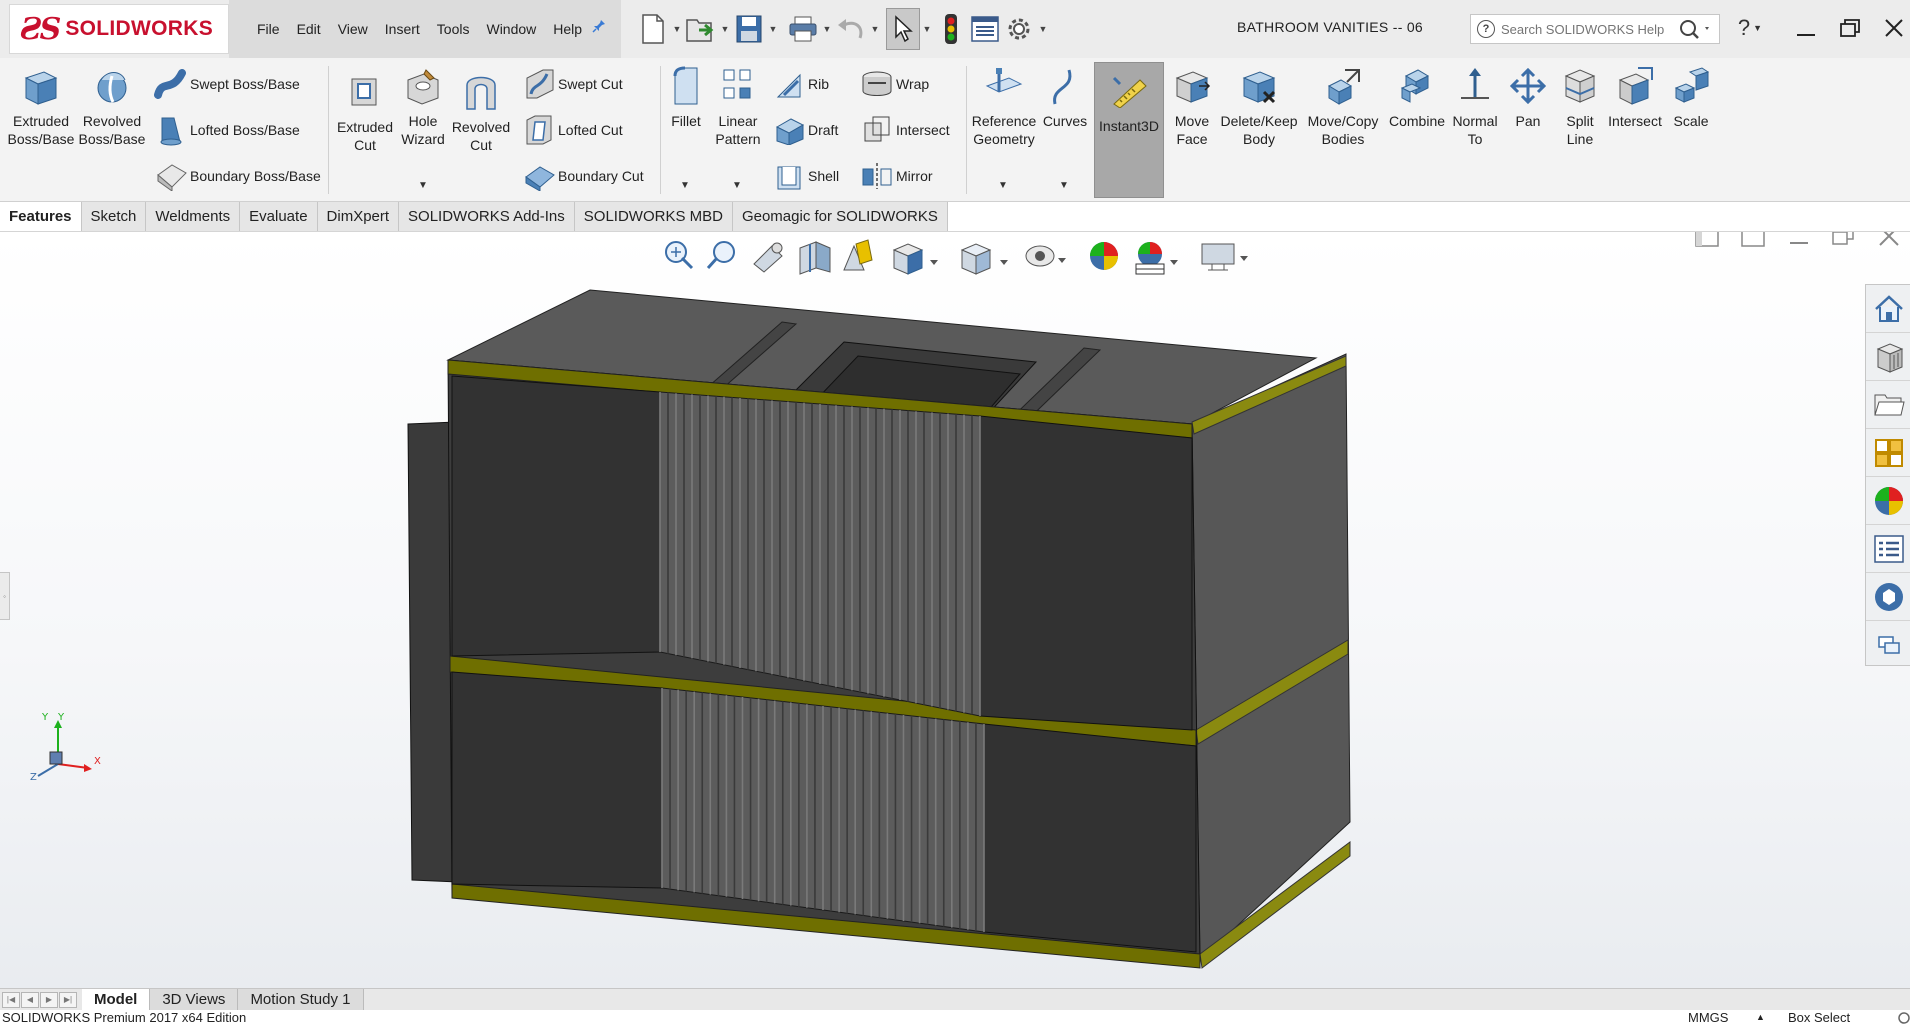  Describe the element at coordinates (567, 29) in the screenshot. I see `menu-help: Help` at that location.